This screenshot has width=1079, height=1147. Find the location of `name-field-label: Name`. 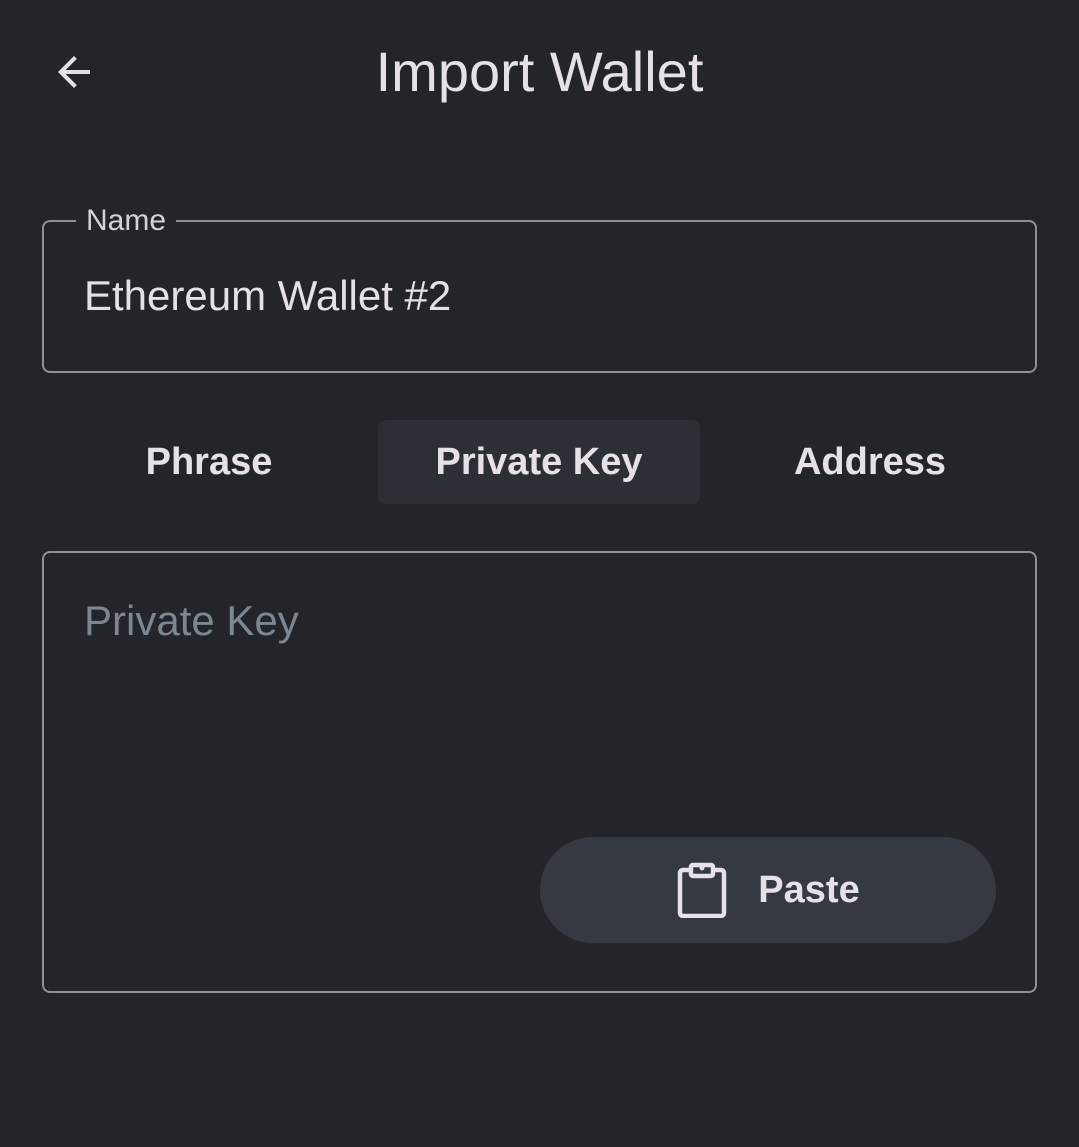

name-field-label: Name is located at coordinates (126, 221).